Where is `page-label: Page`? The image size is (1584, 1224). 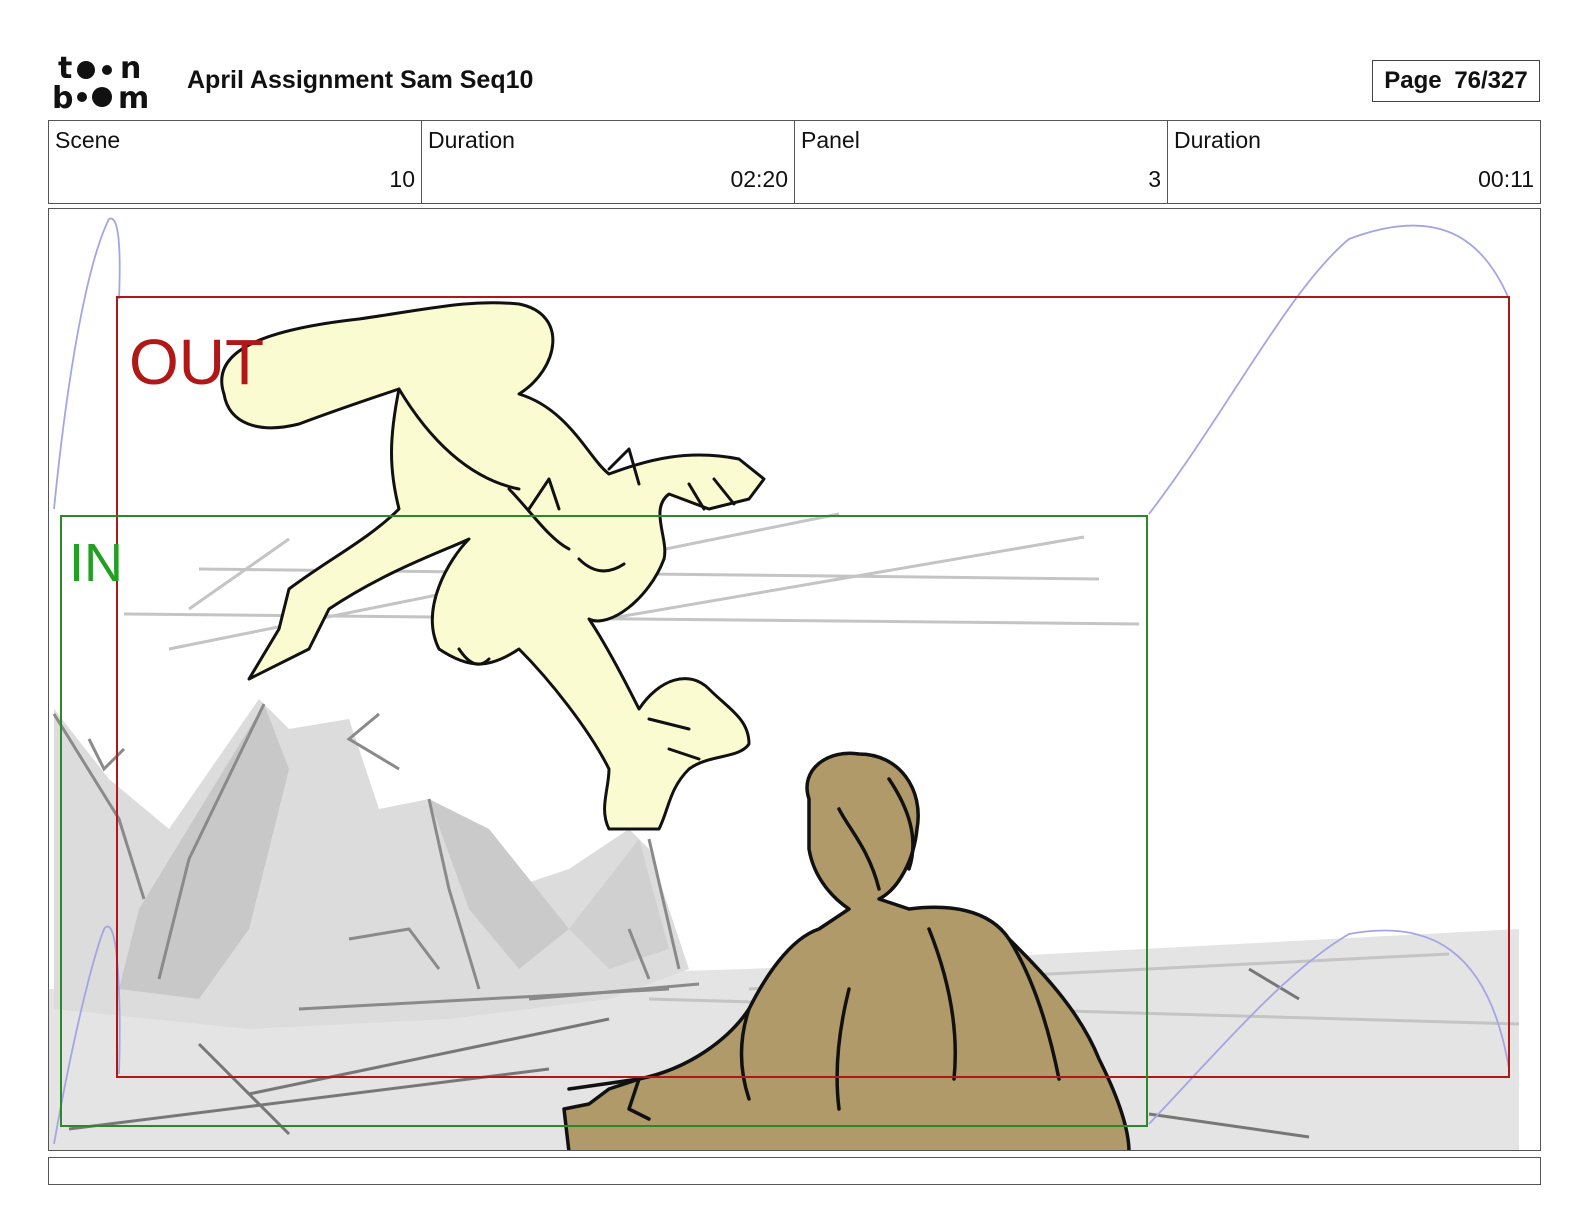 page-label: Page is located at coordinates (1413, 80).